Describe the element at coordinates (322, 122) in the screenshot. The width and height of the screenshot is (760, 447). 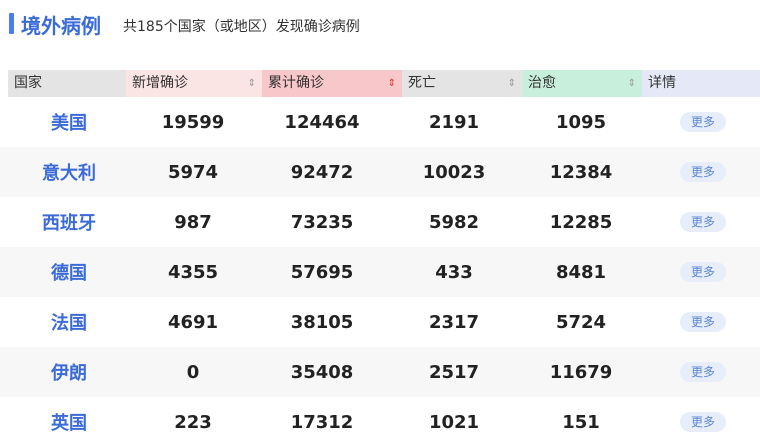
I see `total-cell: 124464` at that location.